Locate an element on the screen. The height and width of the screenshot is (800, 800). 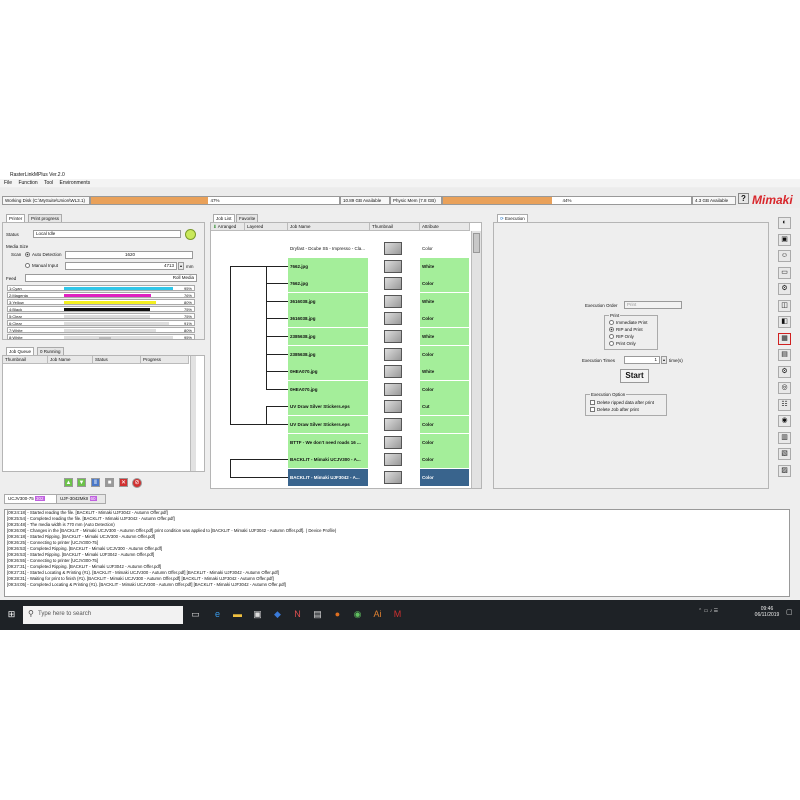
gear-icon: ⚙ is located at coordinates (784, 371).